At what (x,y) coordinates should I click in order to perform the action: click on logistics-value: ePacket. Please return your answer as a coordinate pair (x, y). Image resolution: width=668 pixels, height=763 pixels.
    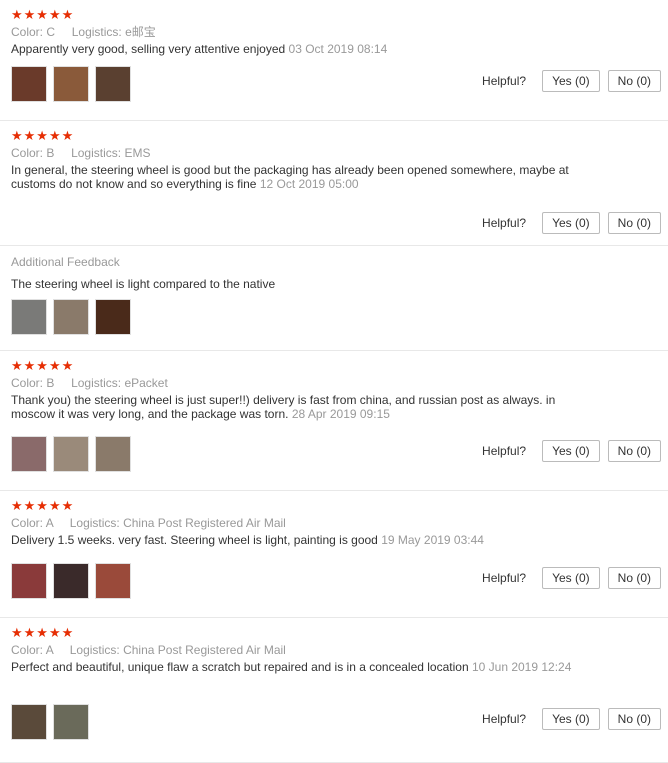
    Looking at the image, I should click on (146, 383).